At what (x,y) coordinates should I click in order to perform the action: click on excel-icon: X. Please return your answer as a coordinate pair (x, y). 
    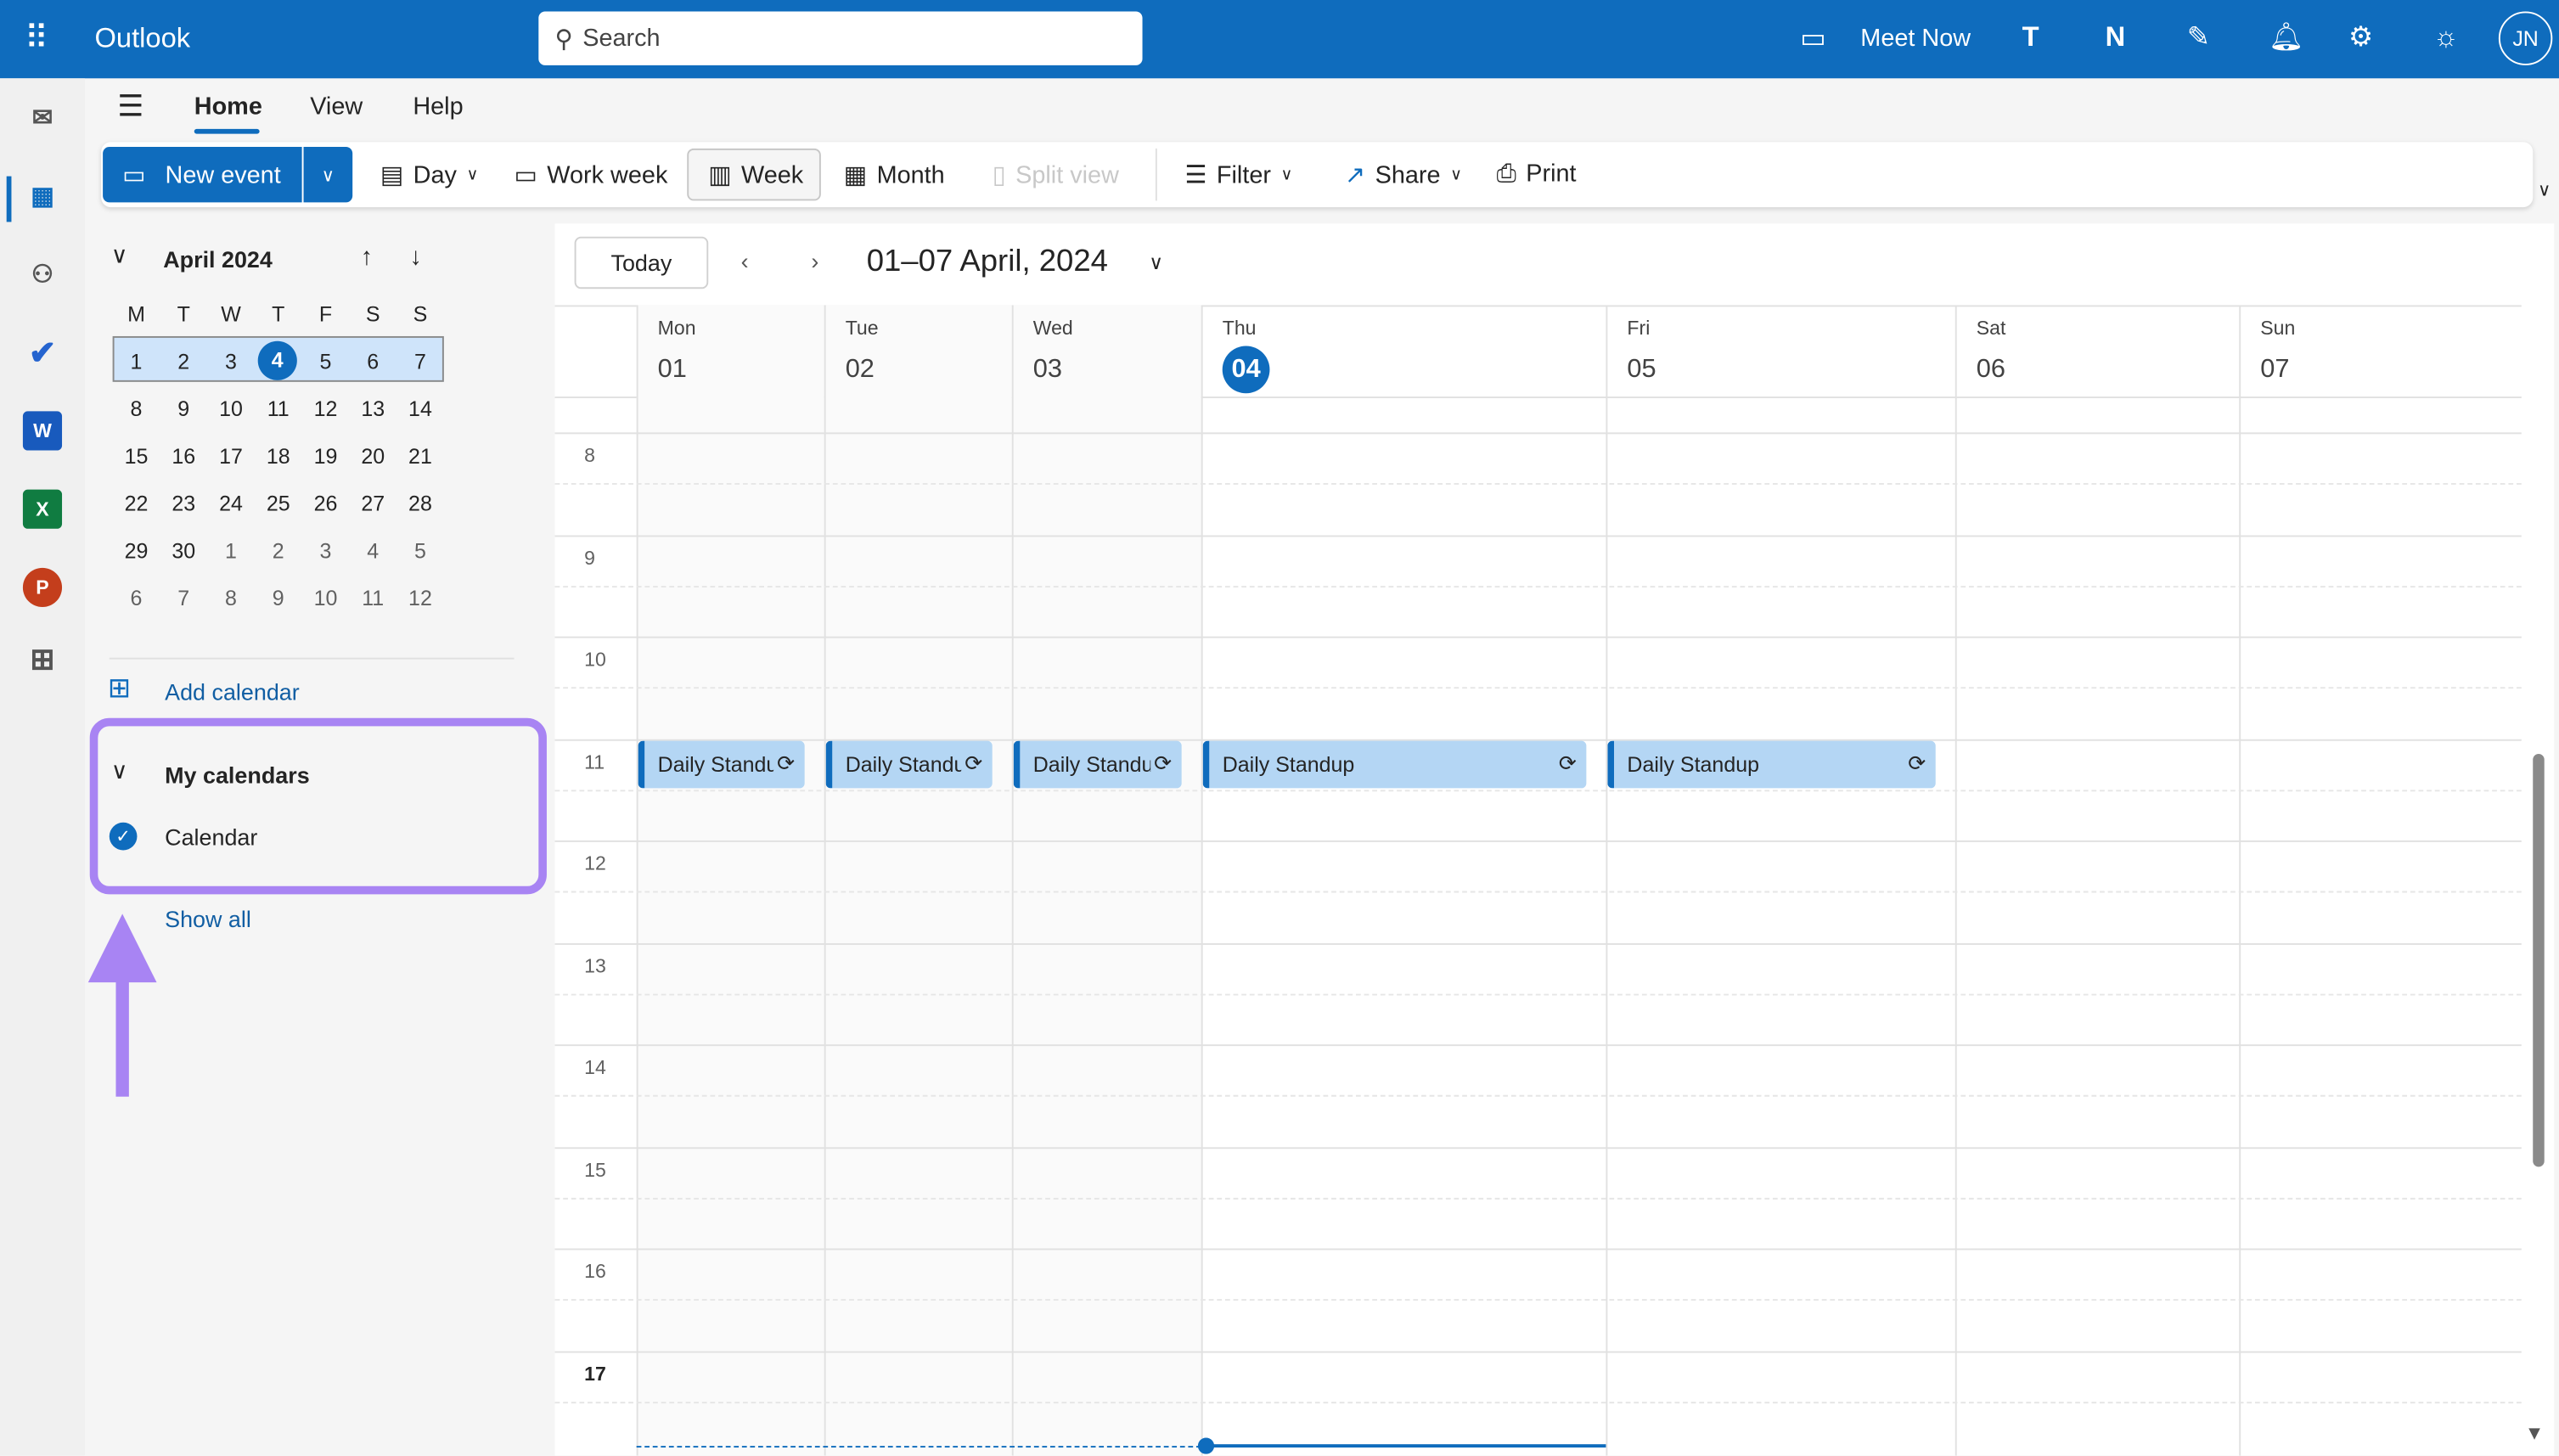
    Looking at the image, I should click on (42, 509).